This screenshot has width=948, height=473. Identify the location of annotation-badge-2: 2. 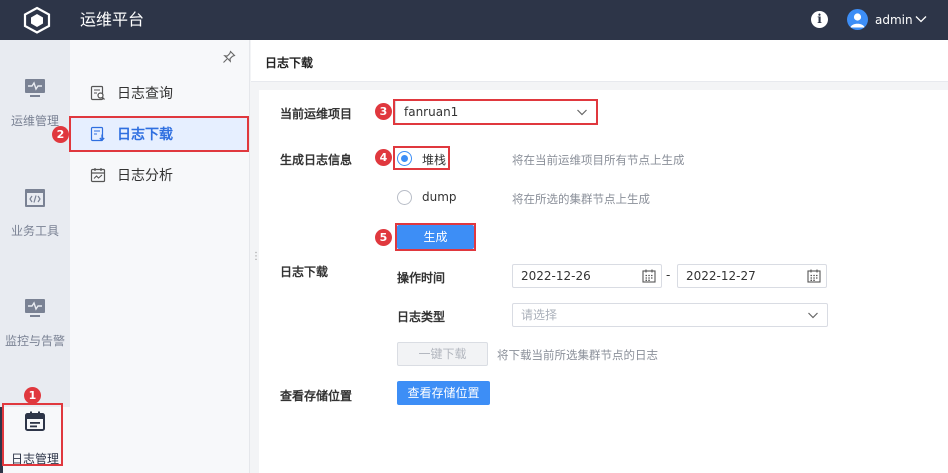
(60, 134).